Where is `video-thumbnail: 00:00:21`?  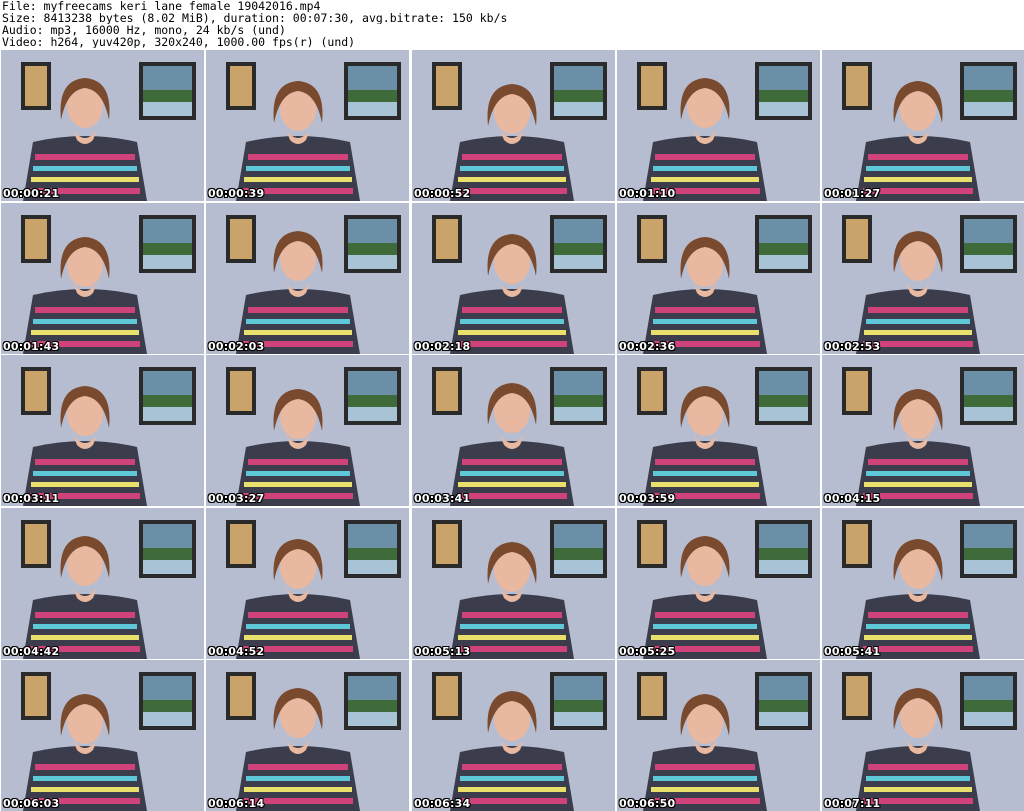
video-thumbnail: 00:00:21 is located at coordinates (102, 125).